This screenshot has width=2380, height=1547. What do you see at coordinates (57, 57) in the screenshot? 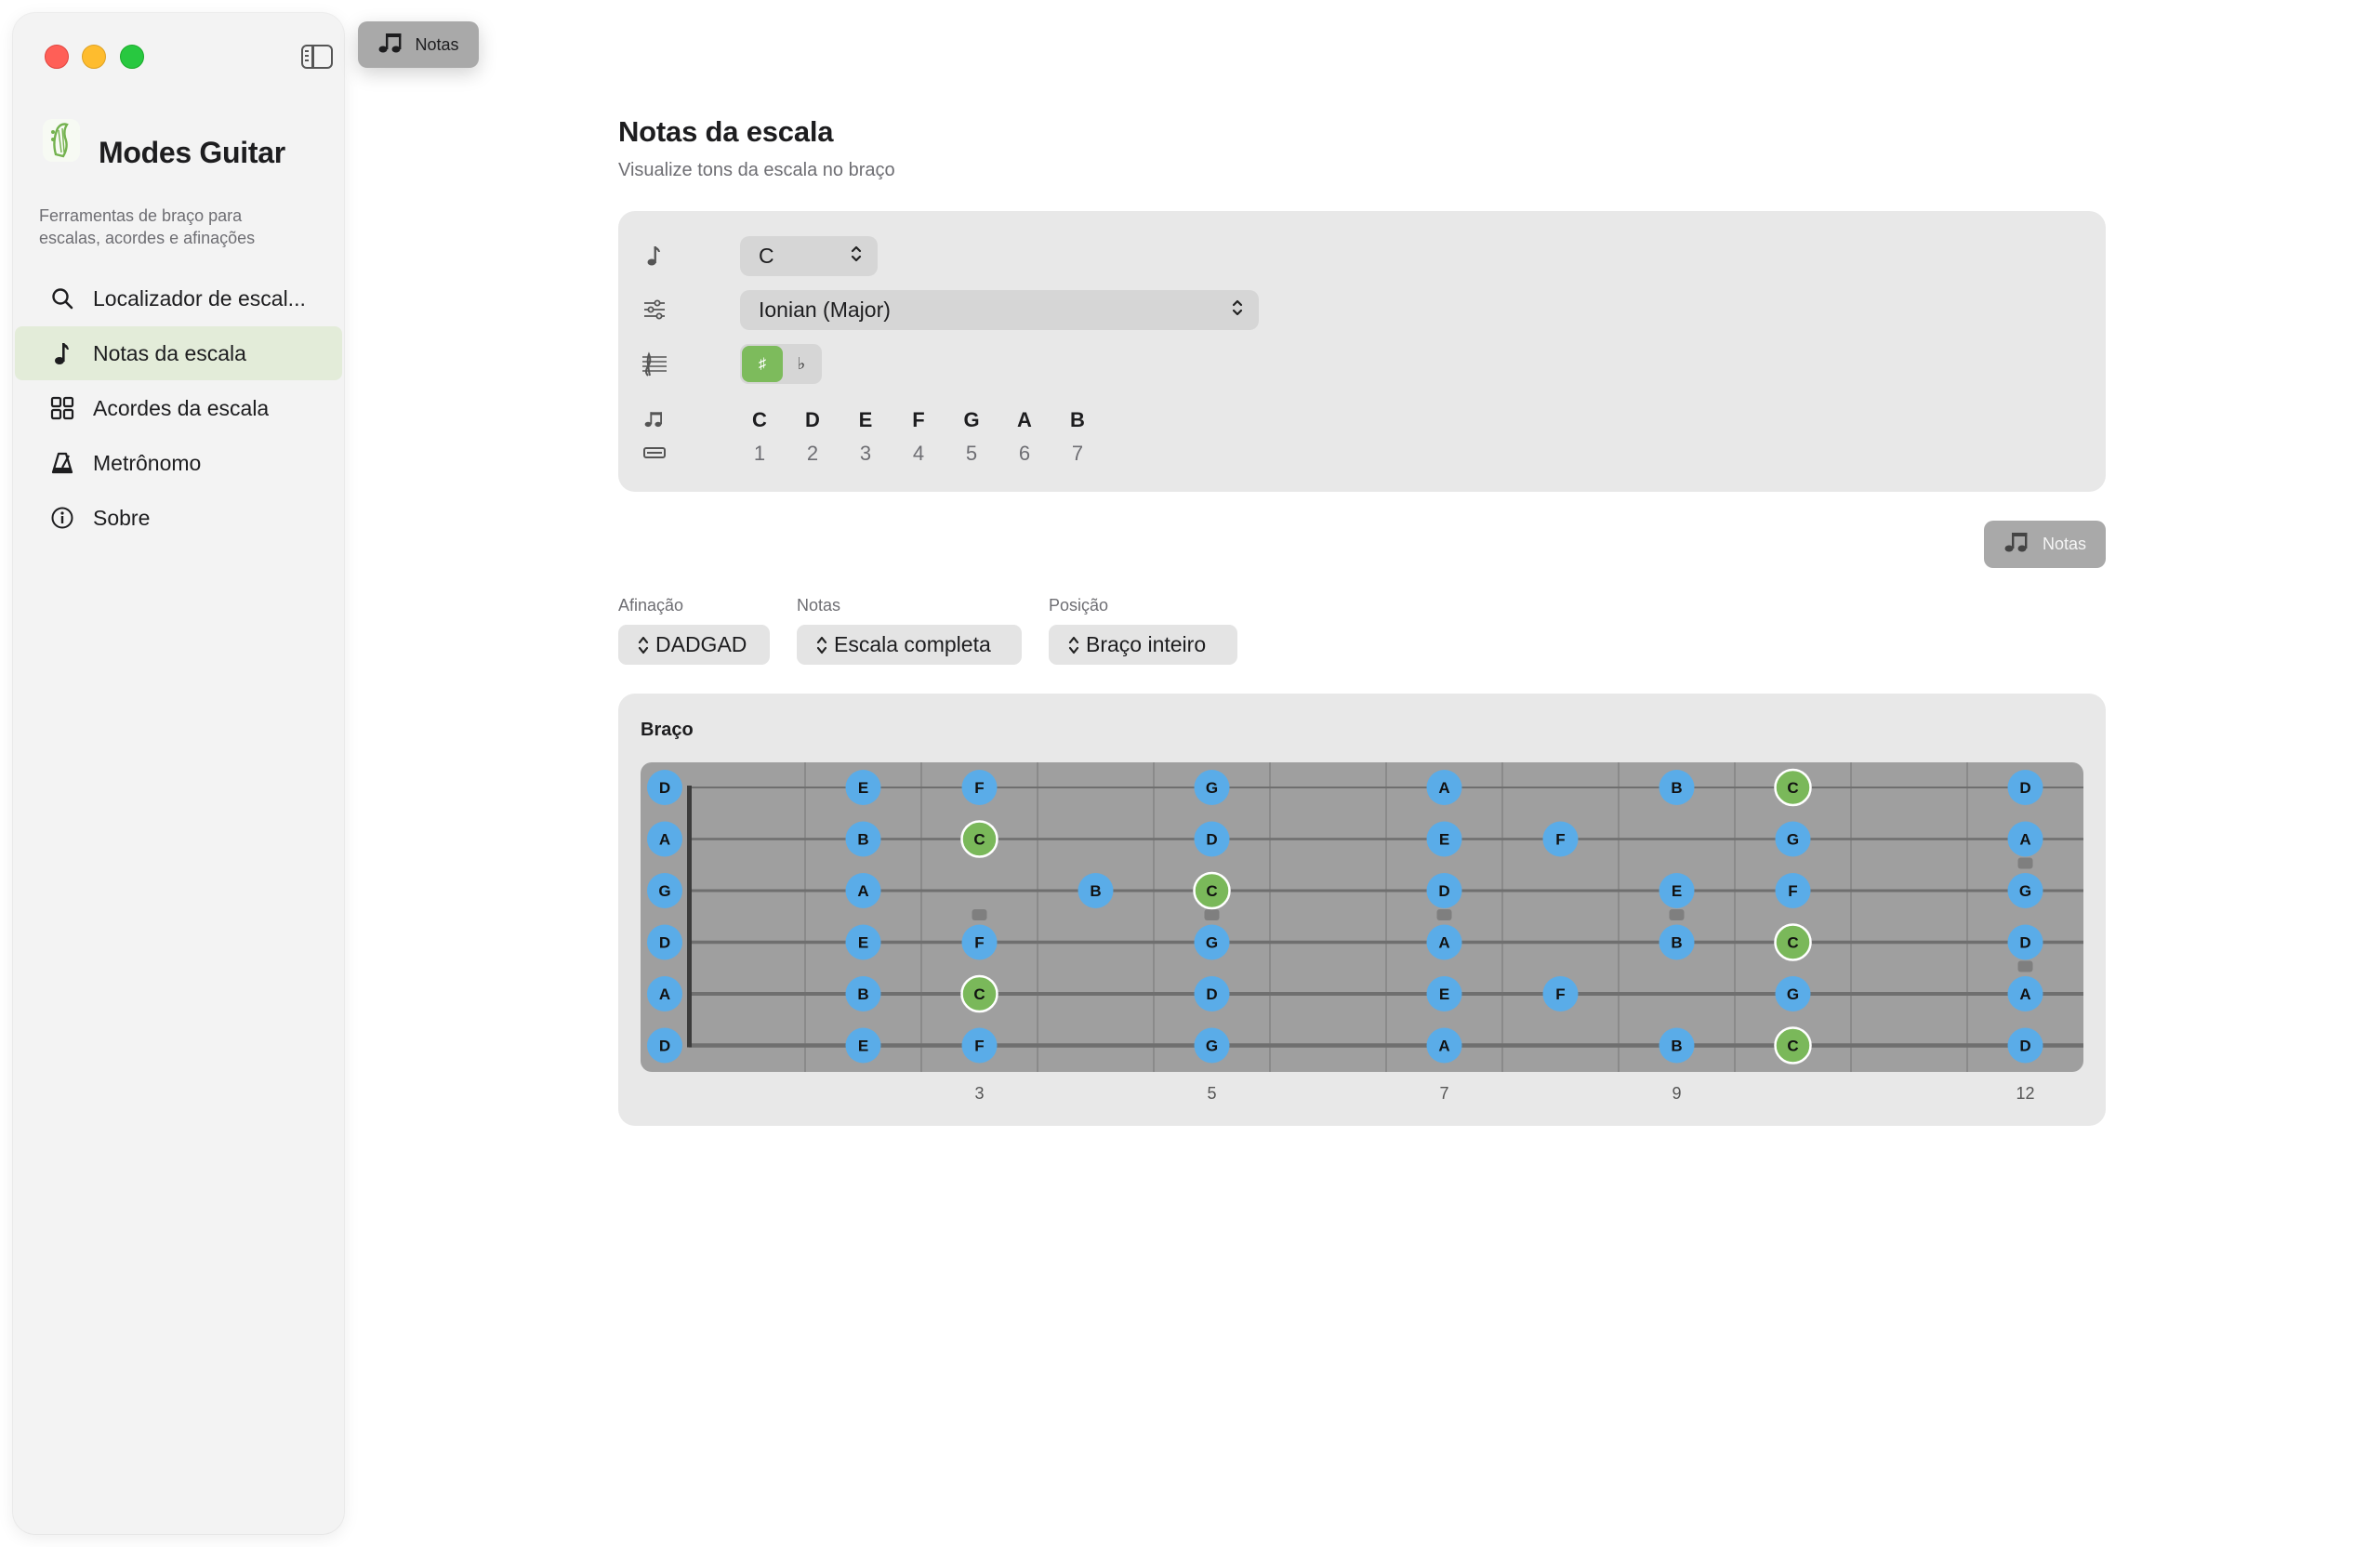
I see `close-window-button` at bounding box center [57, 57].